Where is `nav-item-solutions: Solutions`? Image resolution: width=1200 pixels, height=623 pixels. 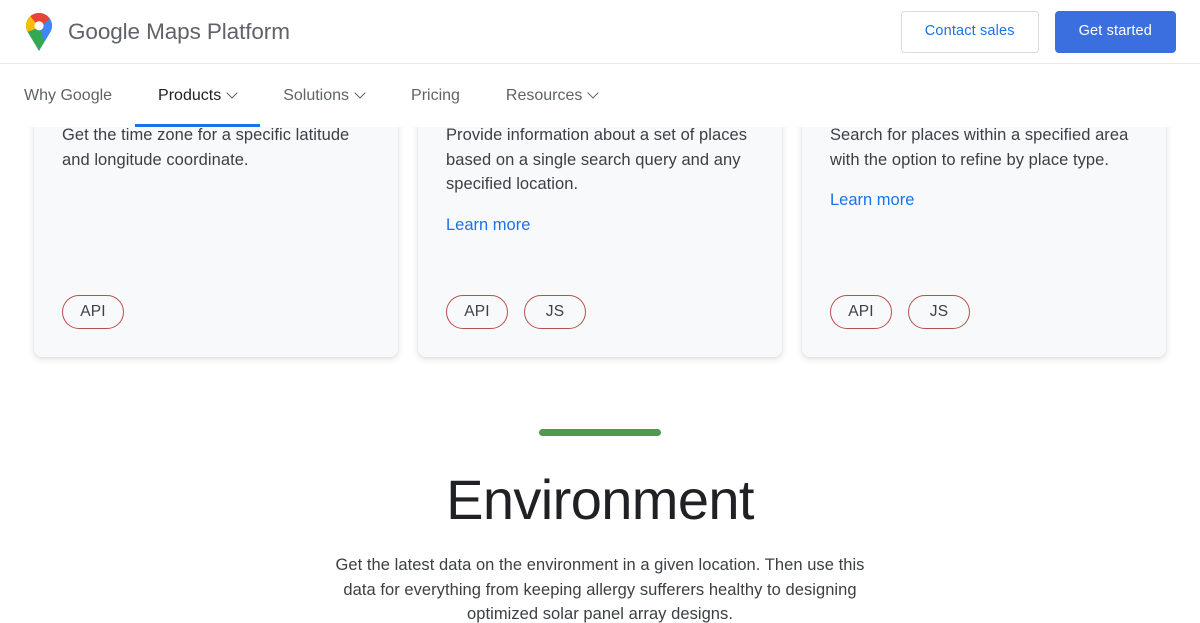 nav-item-solutions: Solutions is located at coordinates (324, 95).